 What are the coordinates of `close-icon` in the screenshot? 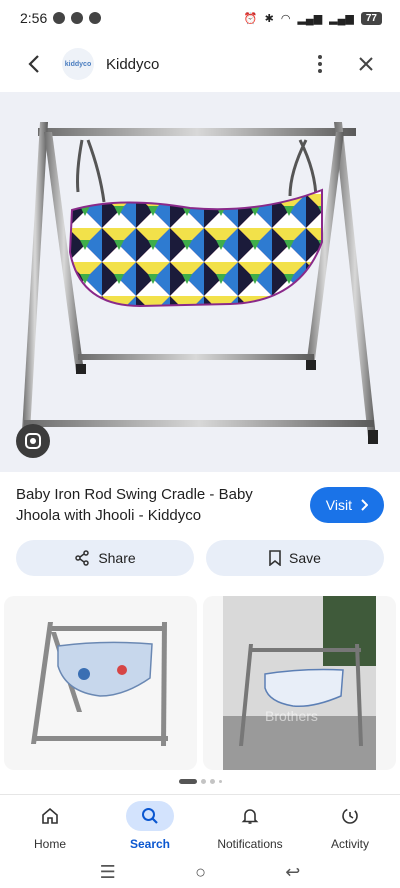 It's located at (366, 64).